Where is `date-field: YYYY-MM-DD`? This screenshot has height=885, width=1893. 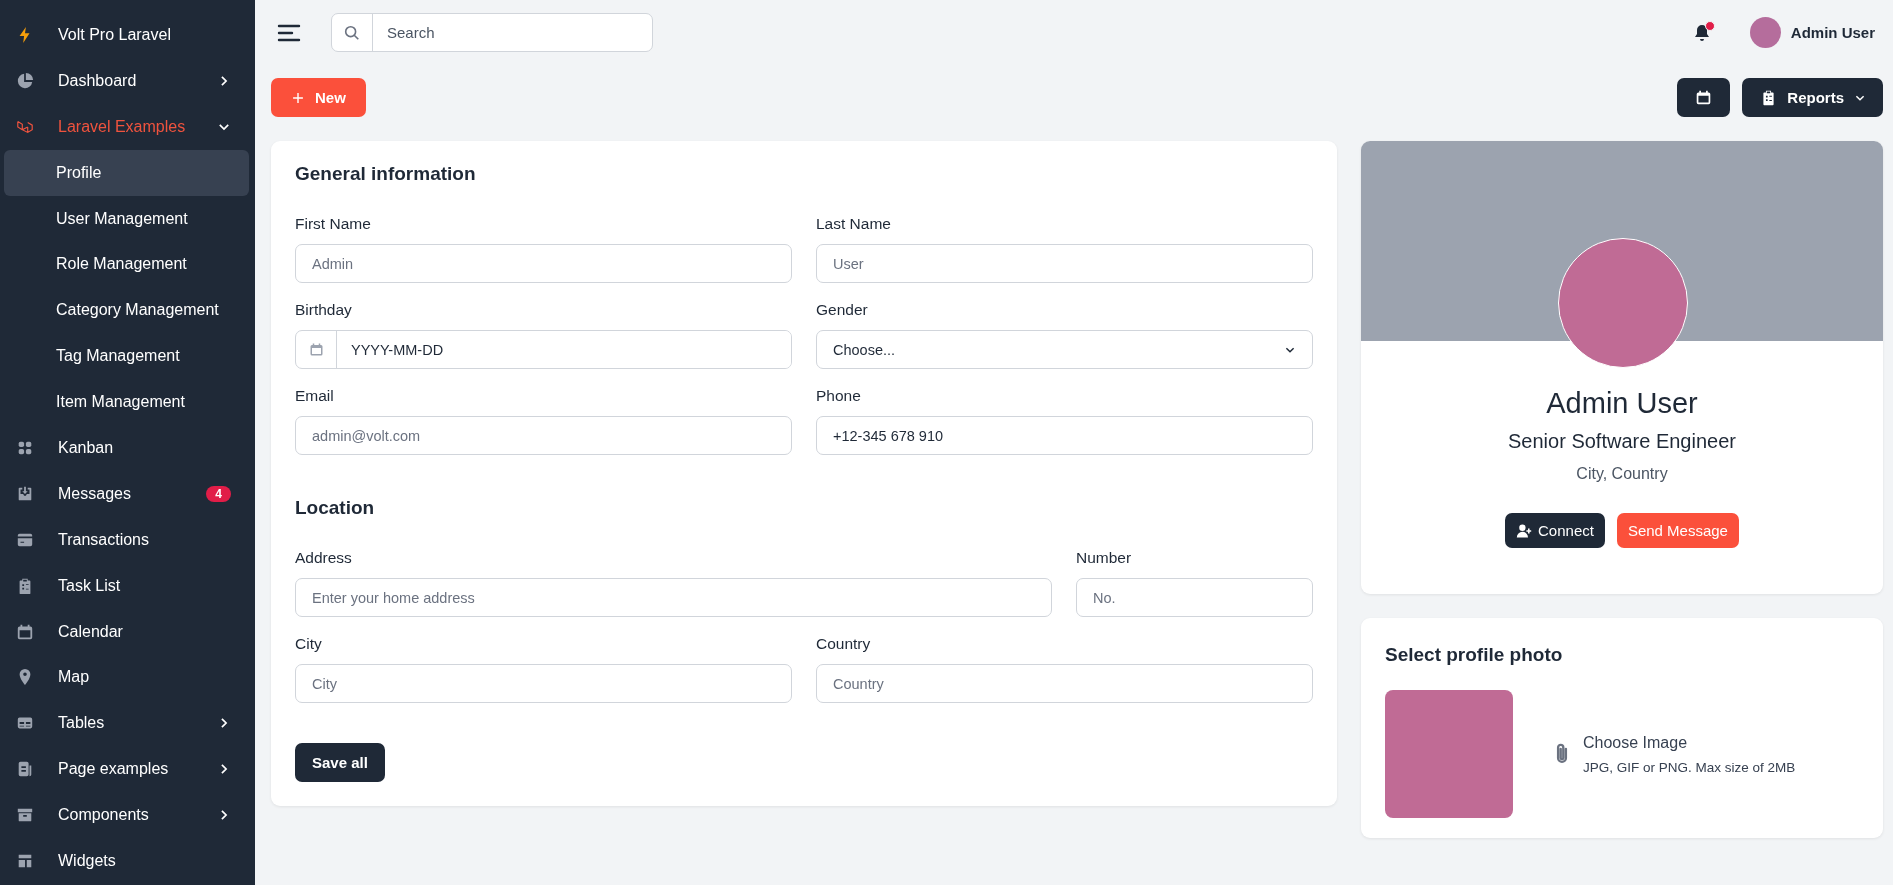 date-field: YYYY-MM-DD is located at coordinates (543, 349).